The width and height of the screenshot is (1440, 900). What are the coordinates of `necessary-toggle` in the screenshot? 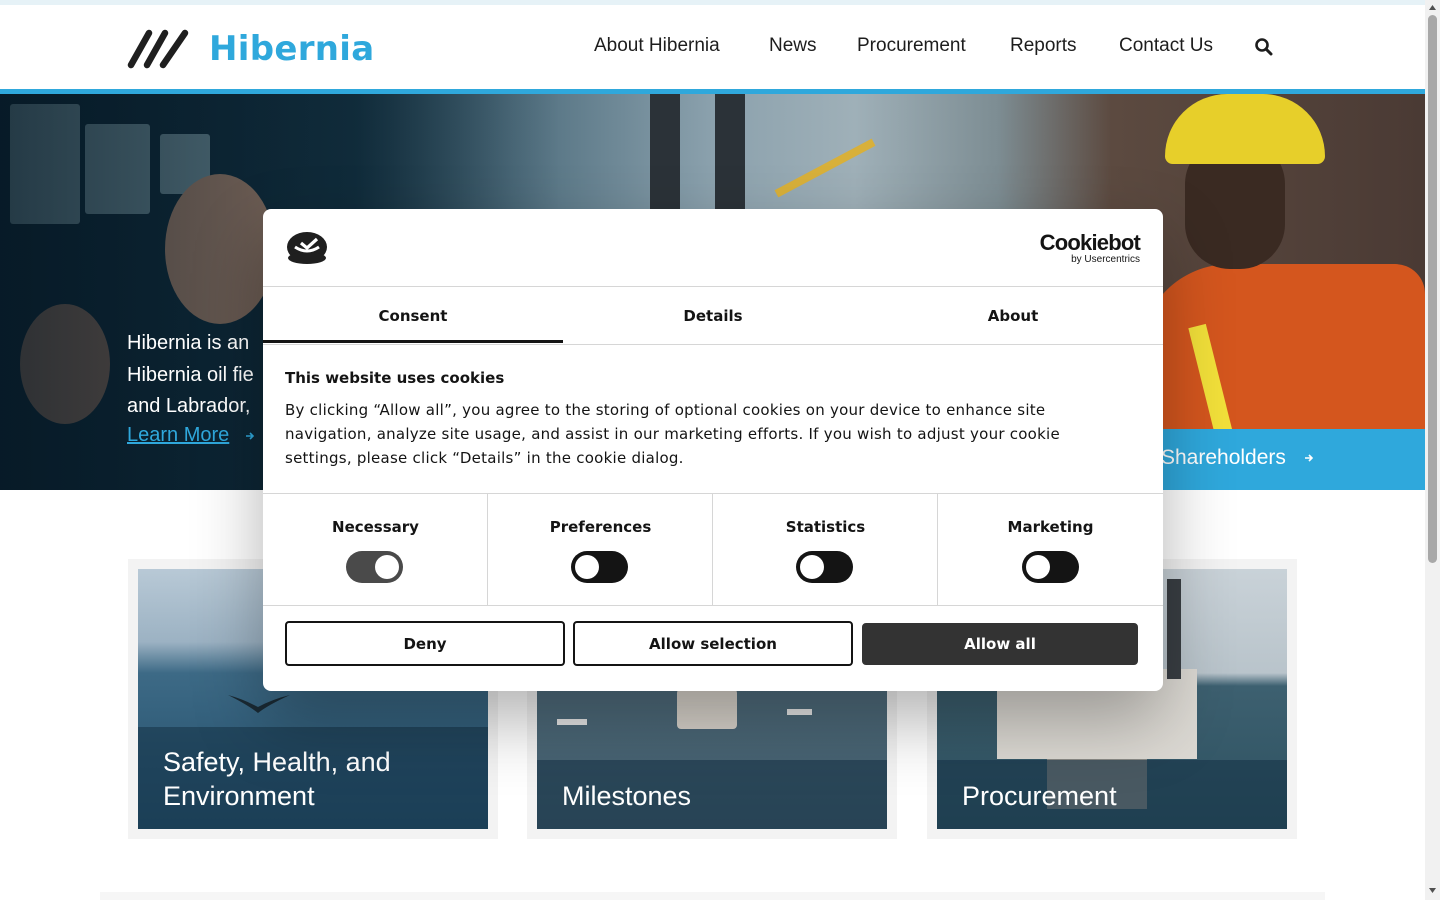 It's located at (374, 567).